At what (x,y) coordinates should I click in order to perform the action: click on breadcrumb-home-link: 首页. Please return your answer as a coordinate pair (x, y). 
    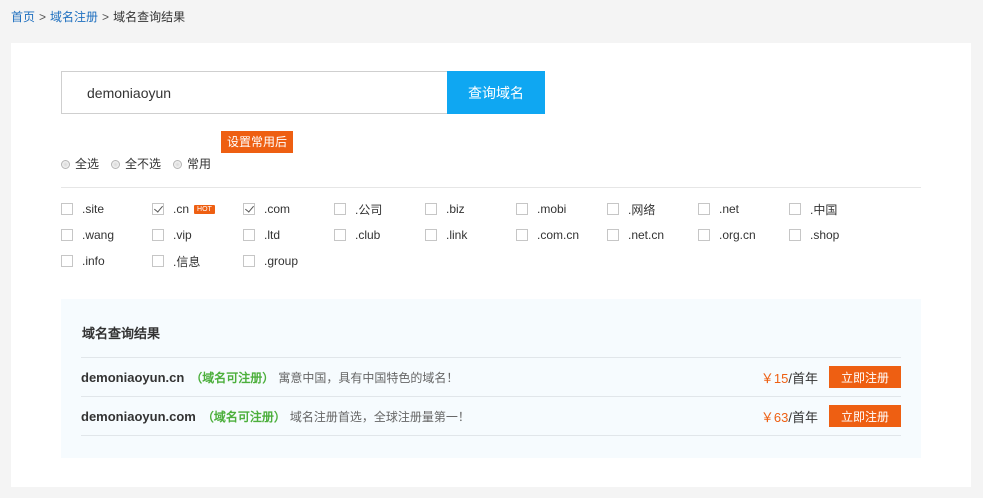
    Looking at the image, I should click on (23, 17).